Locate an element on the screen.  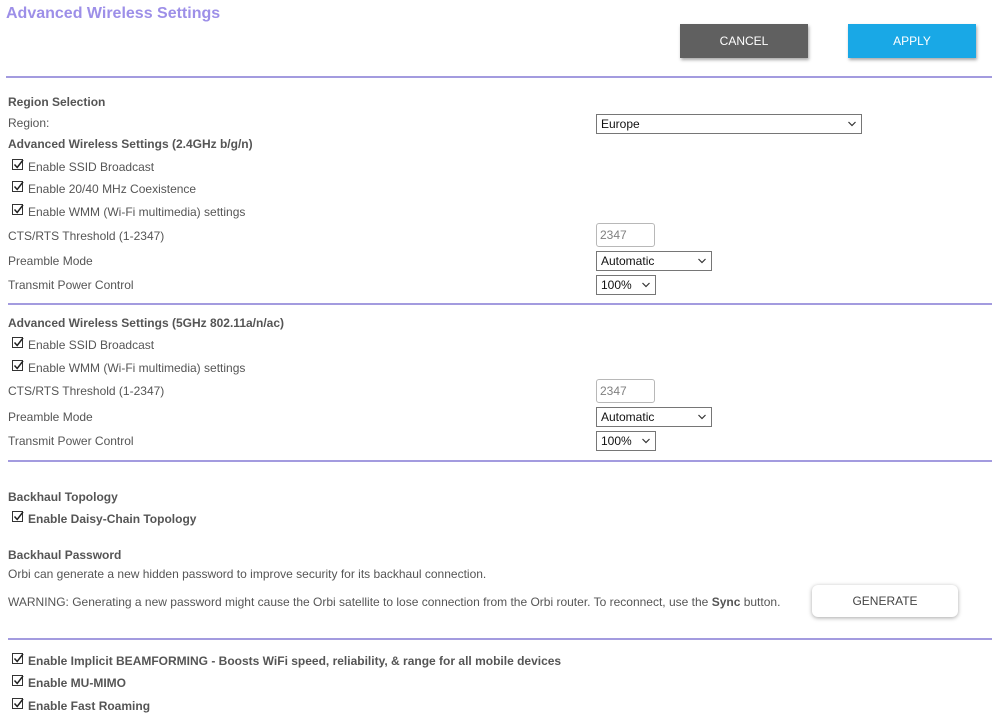
band24-ssid-checkbox is located at coordinates (18, 164).